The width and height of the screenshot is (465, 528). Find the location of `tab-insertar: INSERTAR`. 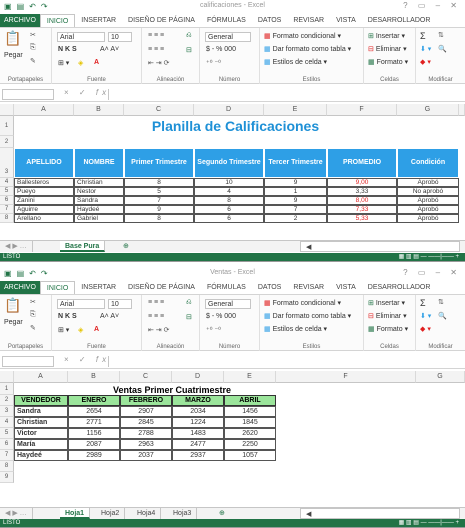

tab-insertar: INSERTAR is located at coordinates (98, 20).